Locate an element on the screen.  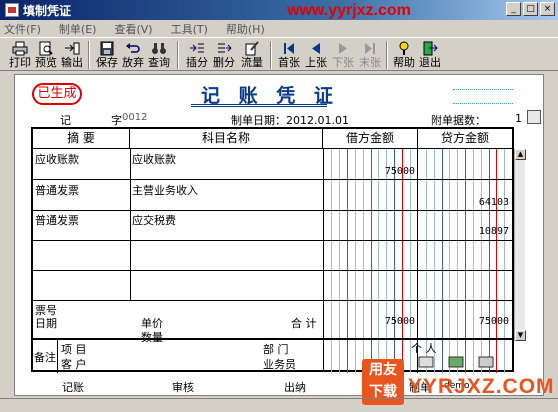
undo-icon is located at coordinates (133, 48).